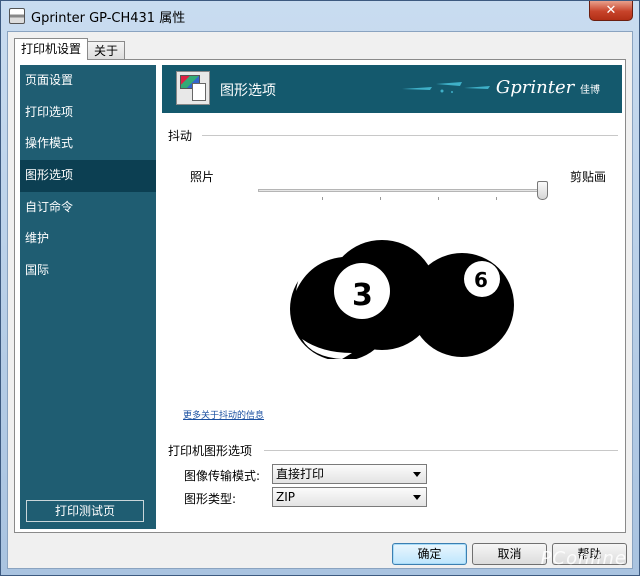 This screenshot has width=640, height=576. What do you see at coordinates (362, 295) in the screenshot?
I see `svg-text: 3` at bounding box center [362, 295].